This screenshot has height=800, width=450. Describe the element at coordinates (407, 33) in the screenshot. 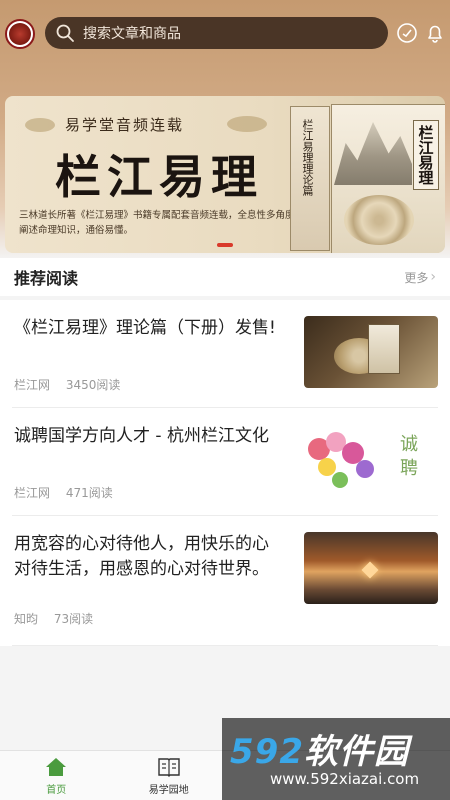

I see `sign-in-icon` at that location.